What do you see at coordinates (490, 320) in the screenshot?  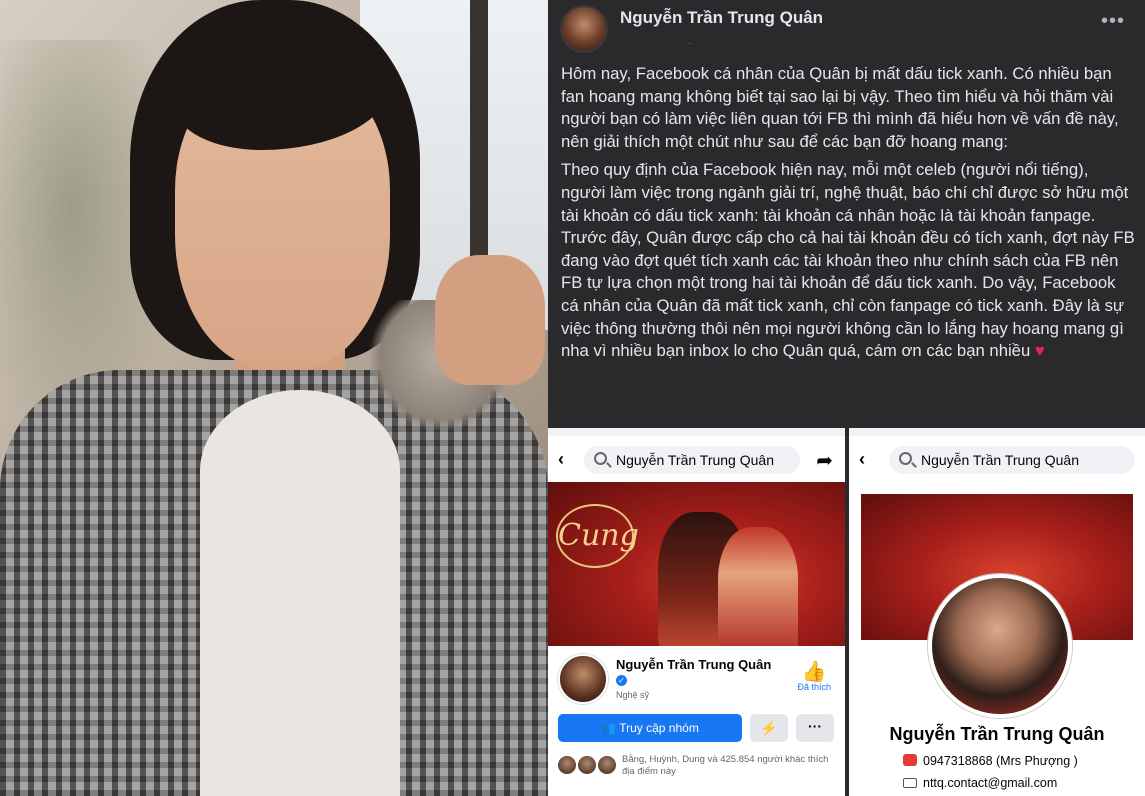 I see `photo-hand` at bounding box center [490, 320].